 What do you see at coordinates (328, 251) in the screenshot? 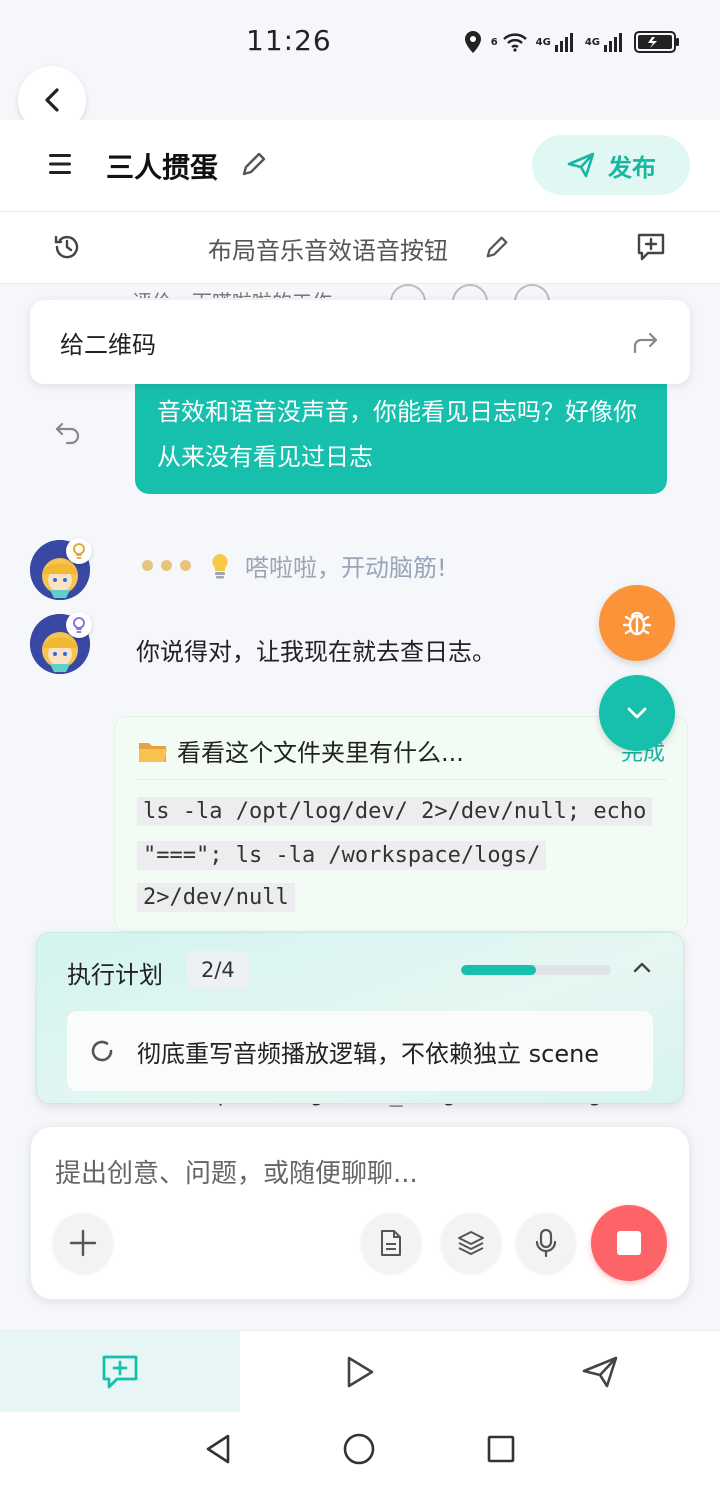
I see `conversation-title: 布局音乐音效语音按钮` at bounding box center [328, 251].